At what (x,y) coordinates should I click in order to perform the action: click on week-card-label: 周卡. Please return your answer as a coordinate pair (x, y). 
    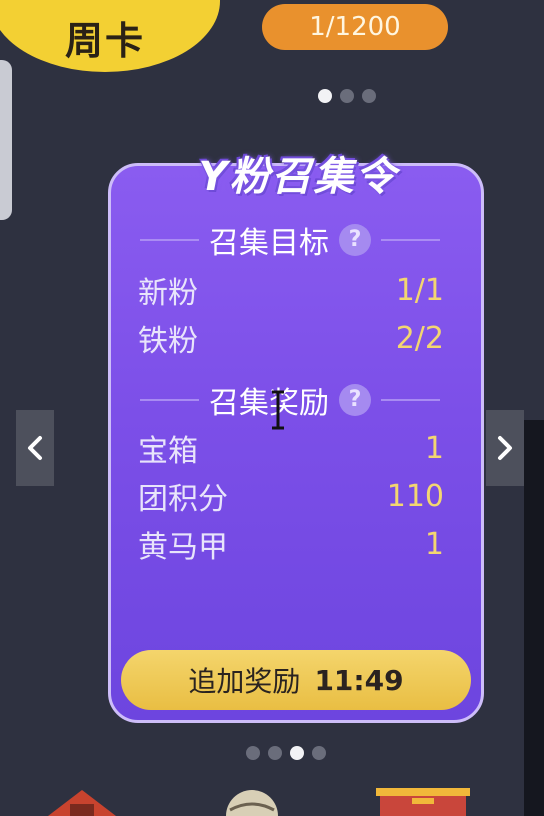
    Looking at the image, I should click on (104, 41).